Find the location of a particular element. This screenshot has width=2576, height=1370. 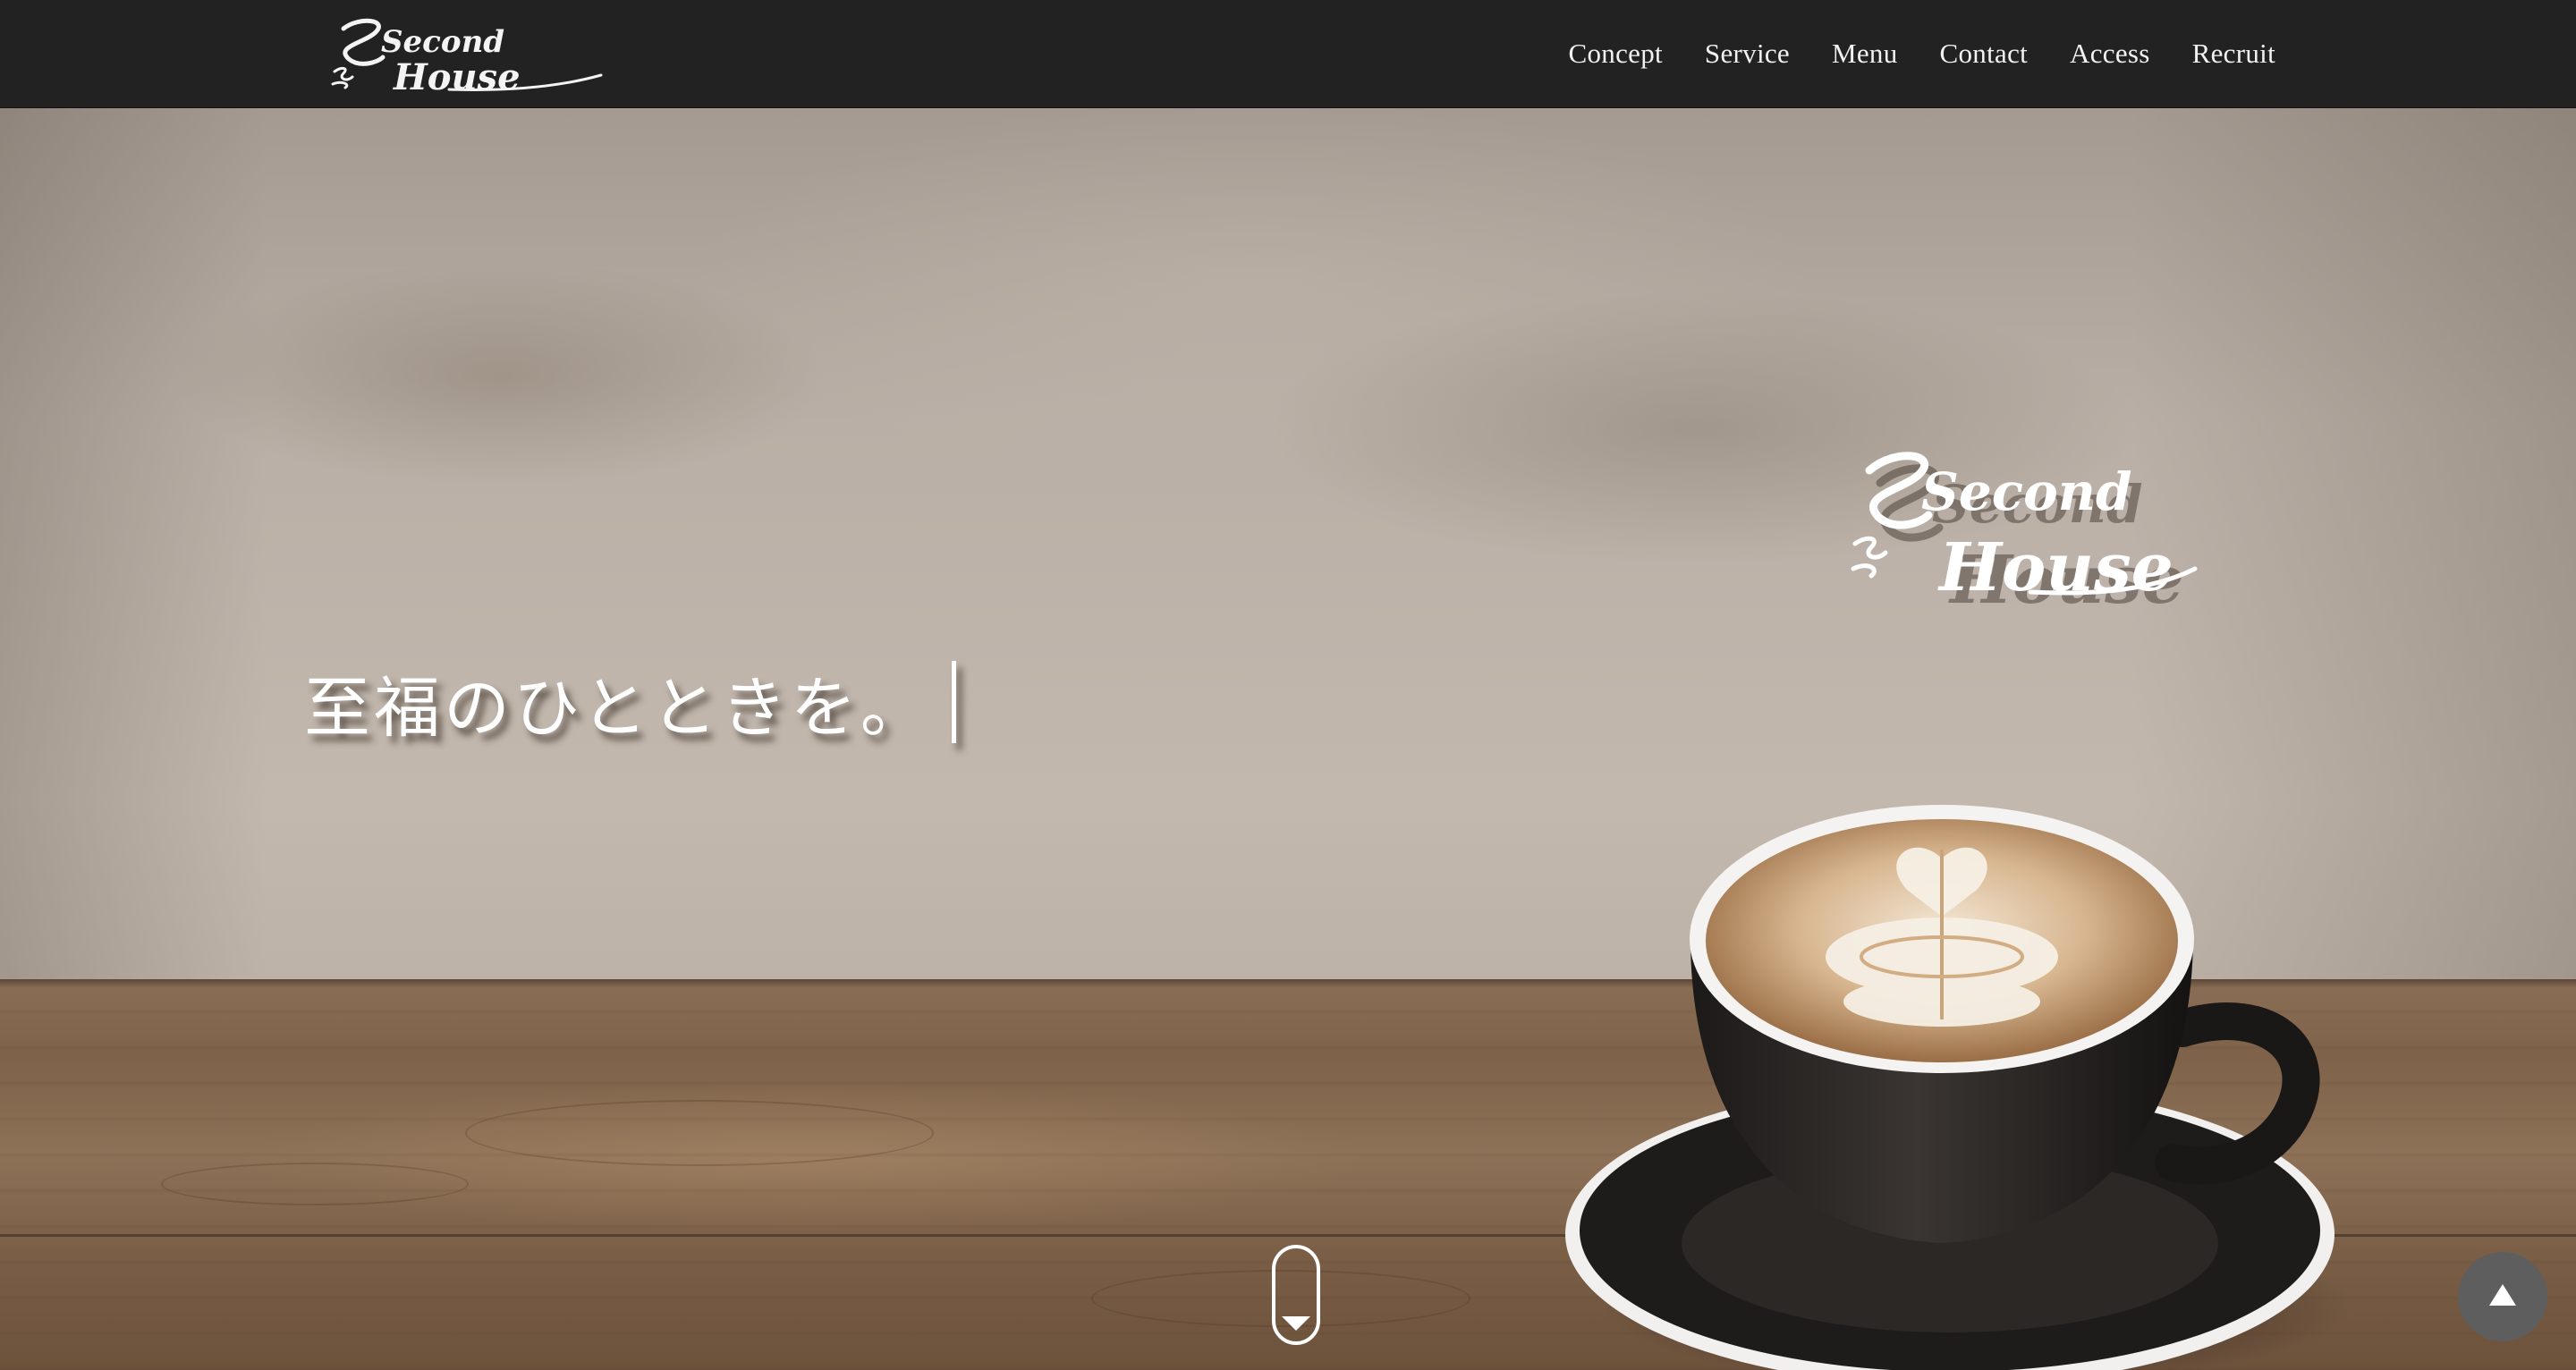

chevron-down-icon is located at coordinates (1296, 1323).